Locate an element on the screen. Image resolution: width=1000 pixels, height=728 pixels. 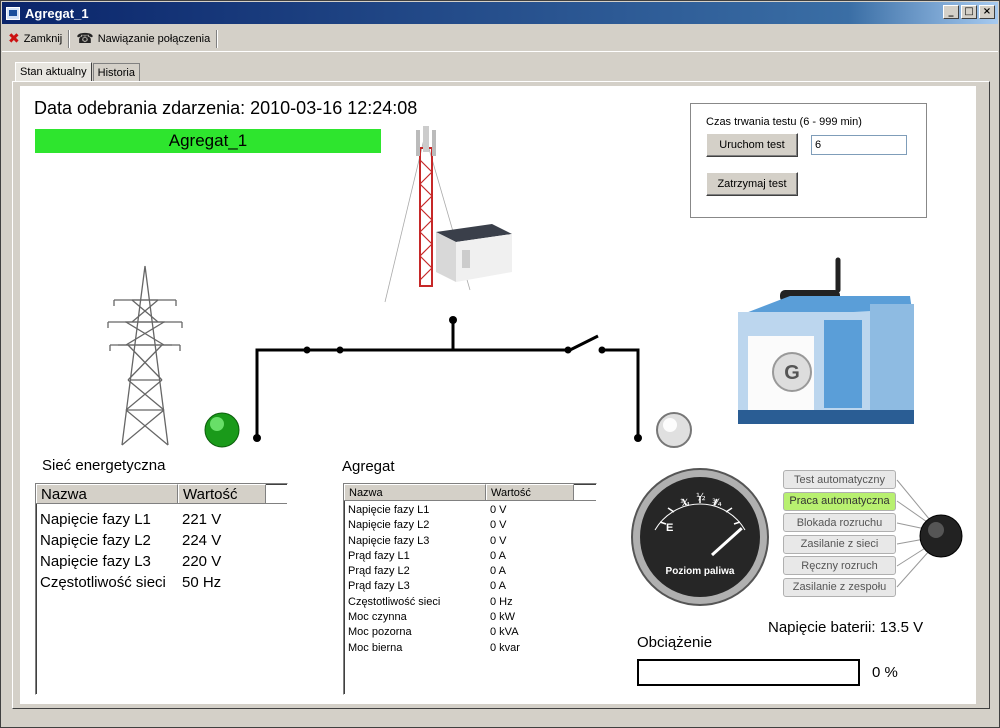
generator-row: Moc czynna 0 kW is located at coordinates (470, 617).